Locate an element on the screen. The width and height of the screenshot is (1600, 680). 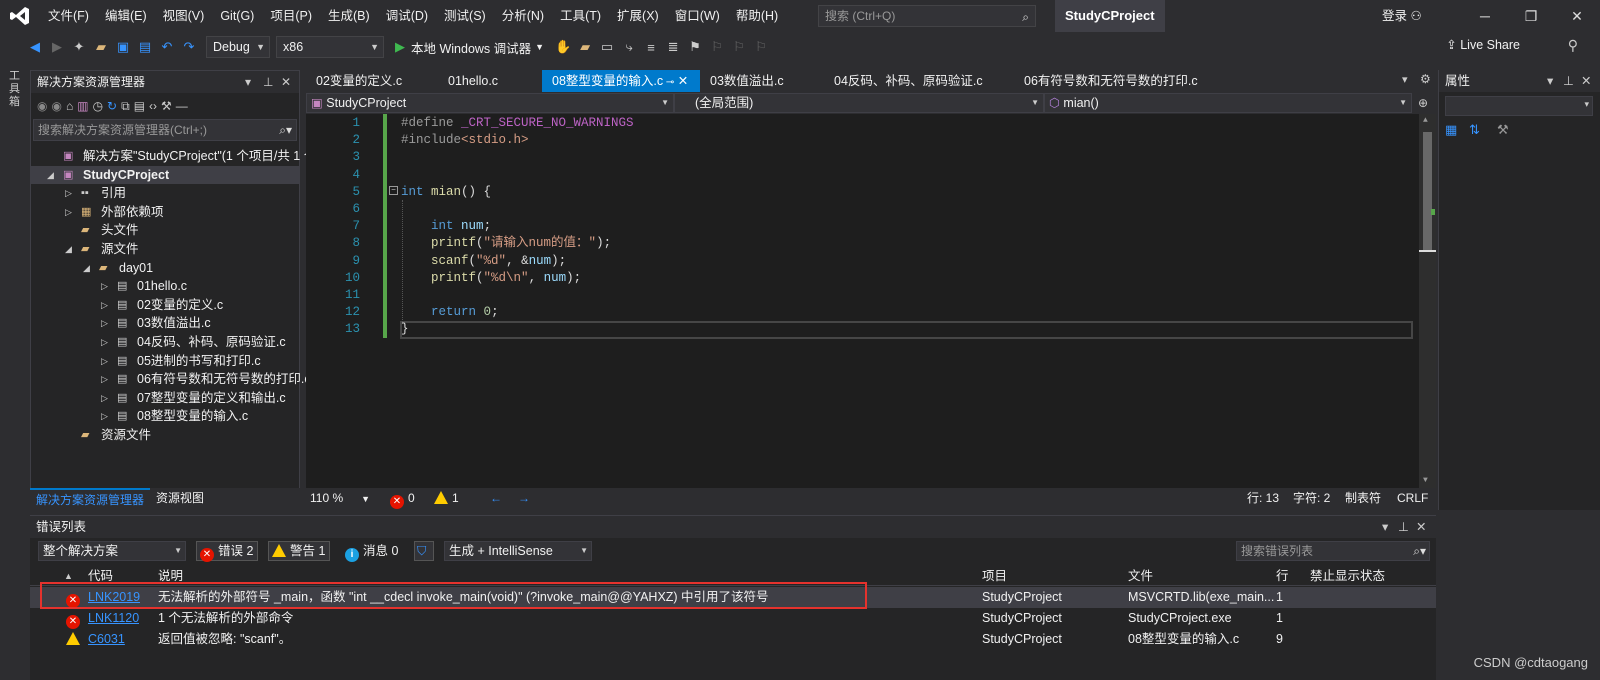
save-icon: ▣ is located at coordinates (123, 47).